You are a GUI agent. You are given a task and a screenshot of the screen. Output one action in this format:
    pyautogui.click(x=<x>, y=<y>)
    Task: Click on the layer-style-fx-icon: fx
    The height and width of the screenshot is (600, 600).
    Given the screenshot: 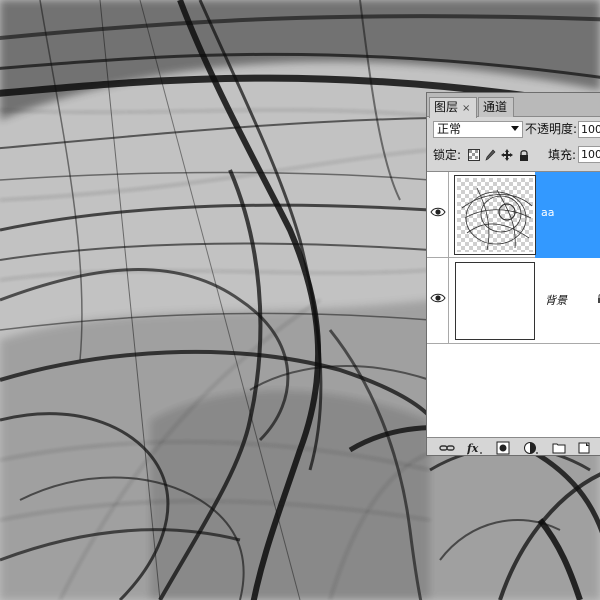 What is the action you would take?
    pyautogui.click(x=475, y=448)
    